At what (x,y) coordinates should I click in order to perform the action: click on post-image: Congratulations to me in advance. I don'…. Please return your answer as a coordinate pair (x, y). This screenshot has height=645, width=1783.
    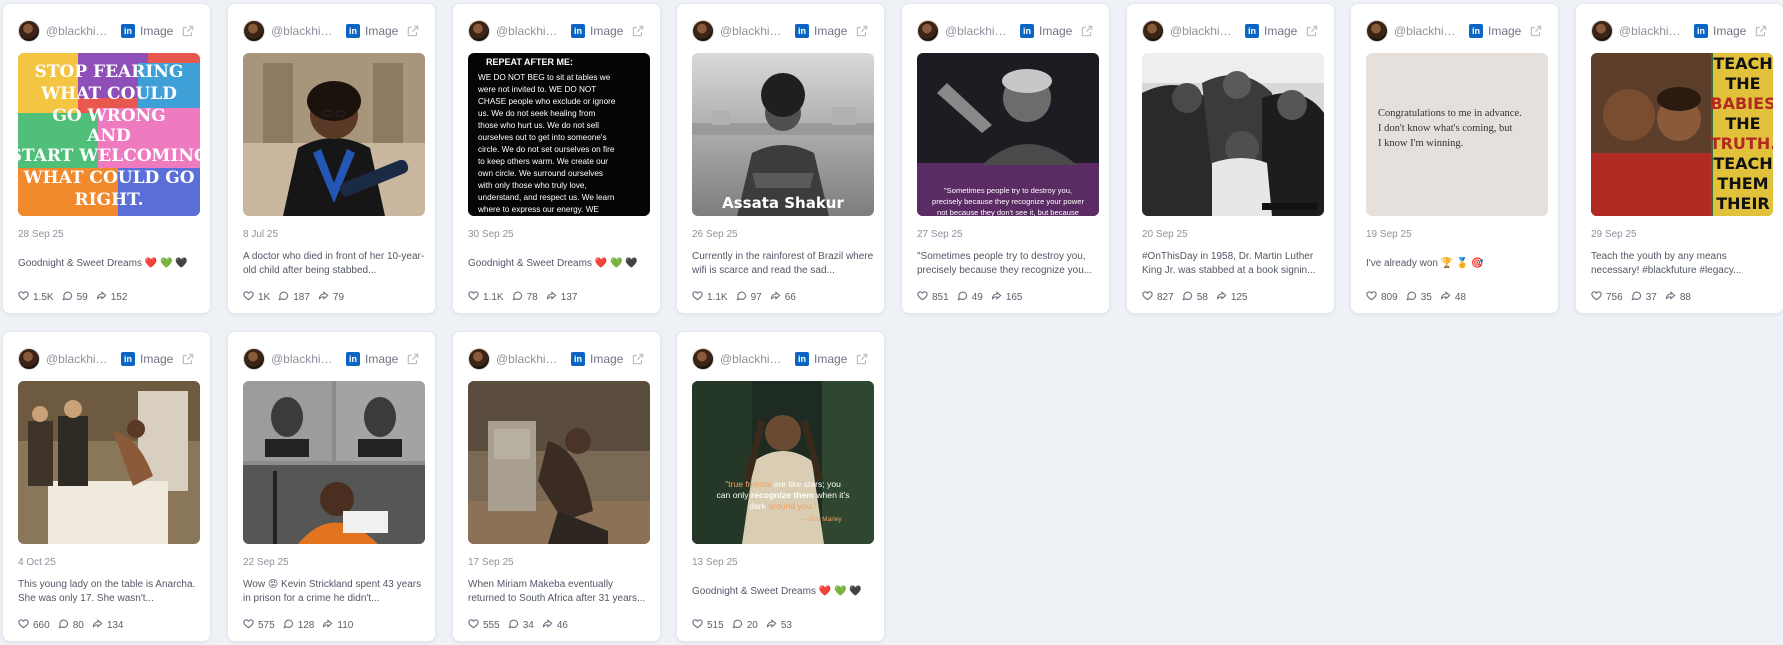
    Looking at the image, I should click on (1457, 134).